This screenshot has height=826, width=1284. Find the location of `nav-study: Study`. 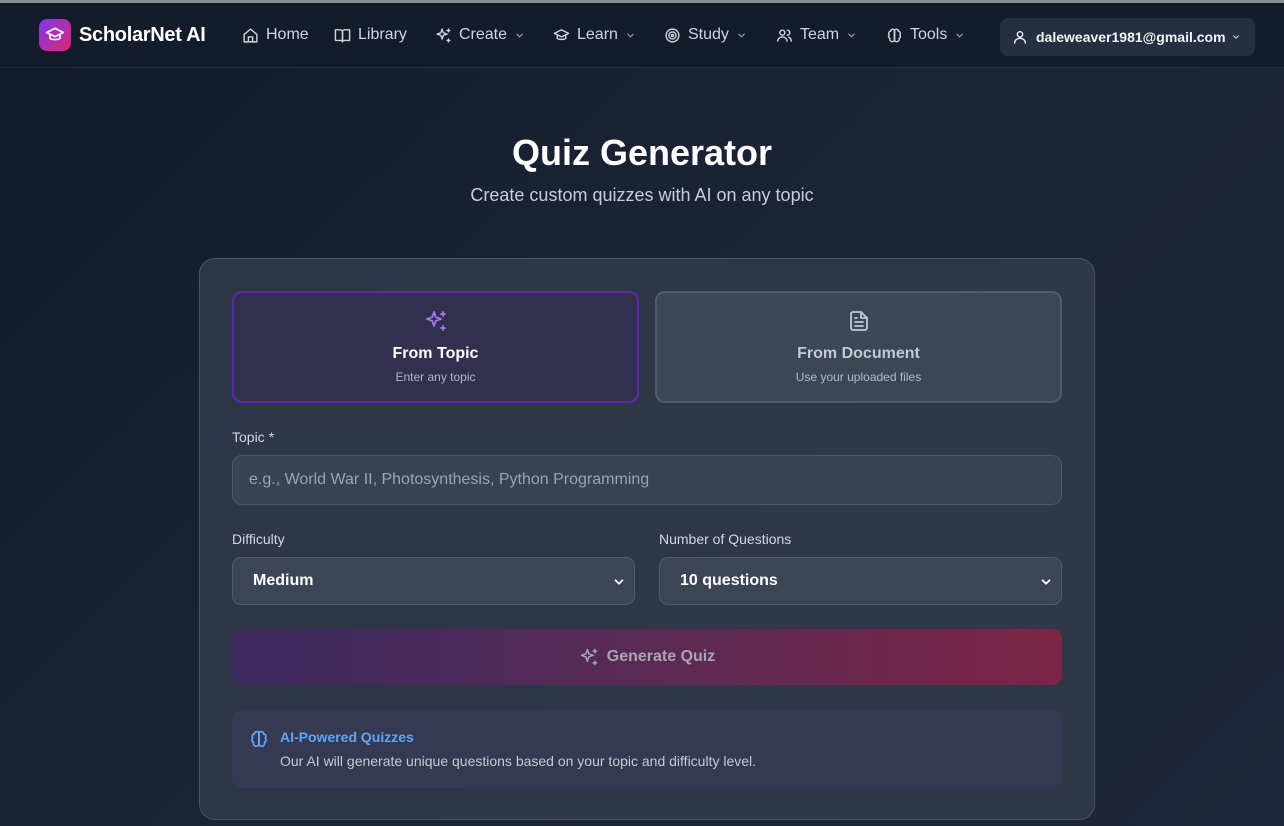

nav-study: Study is located at coordinates (705, 35).